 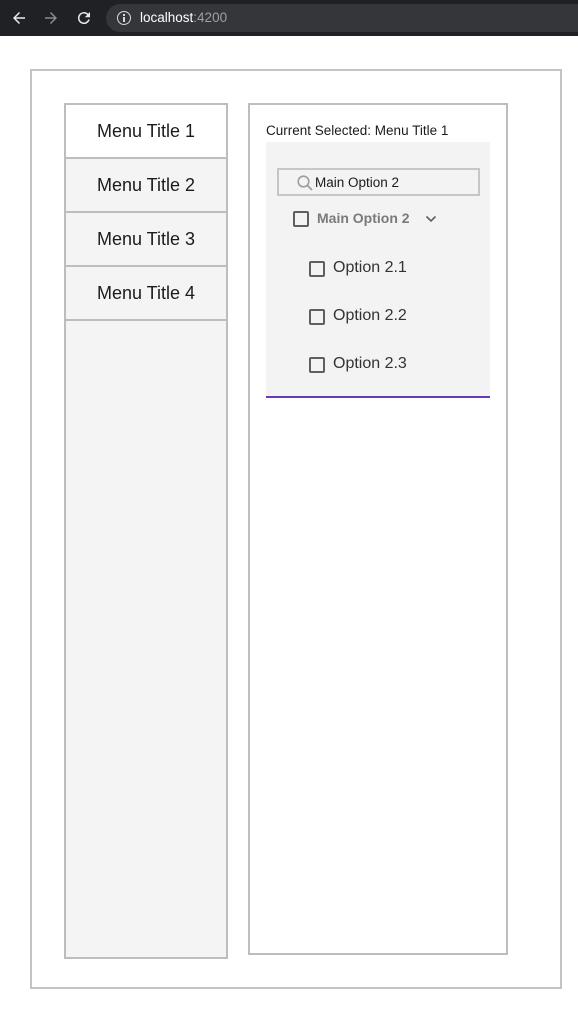 I want to click on current-selected-text: Current Selected: Menu Title 1, so click(x=357, y=130).